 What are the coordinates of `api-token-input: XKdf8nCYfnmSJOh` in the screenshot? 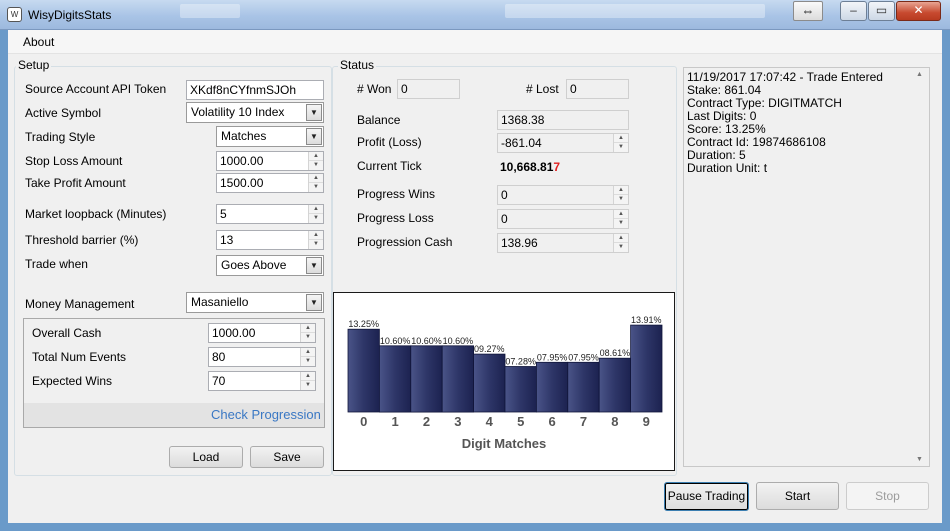 It's located at (255, 90).